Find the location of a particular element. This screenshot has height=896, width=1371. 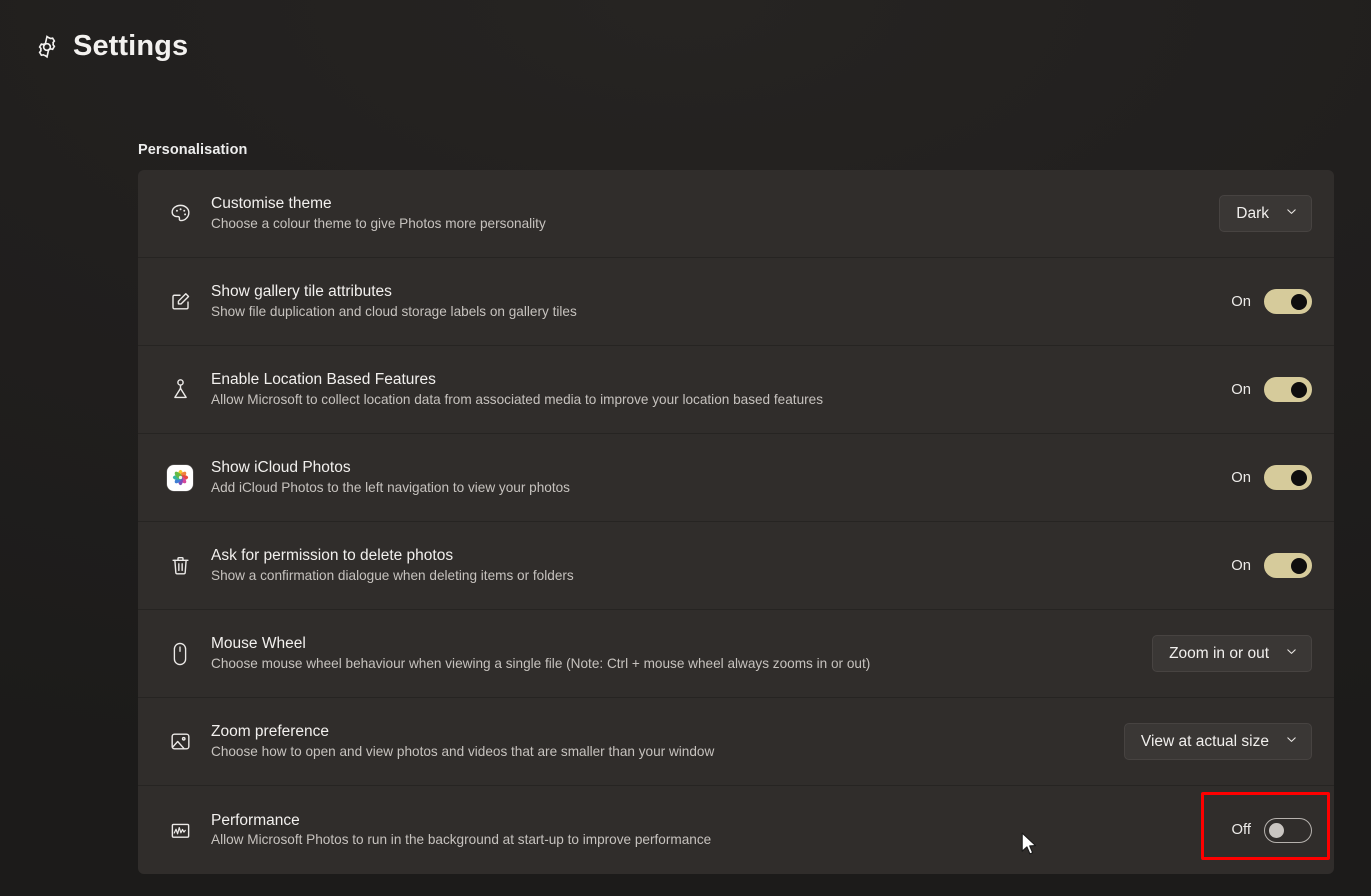

edit-gallery-tile-icon is located at coordinates (180, 301).